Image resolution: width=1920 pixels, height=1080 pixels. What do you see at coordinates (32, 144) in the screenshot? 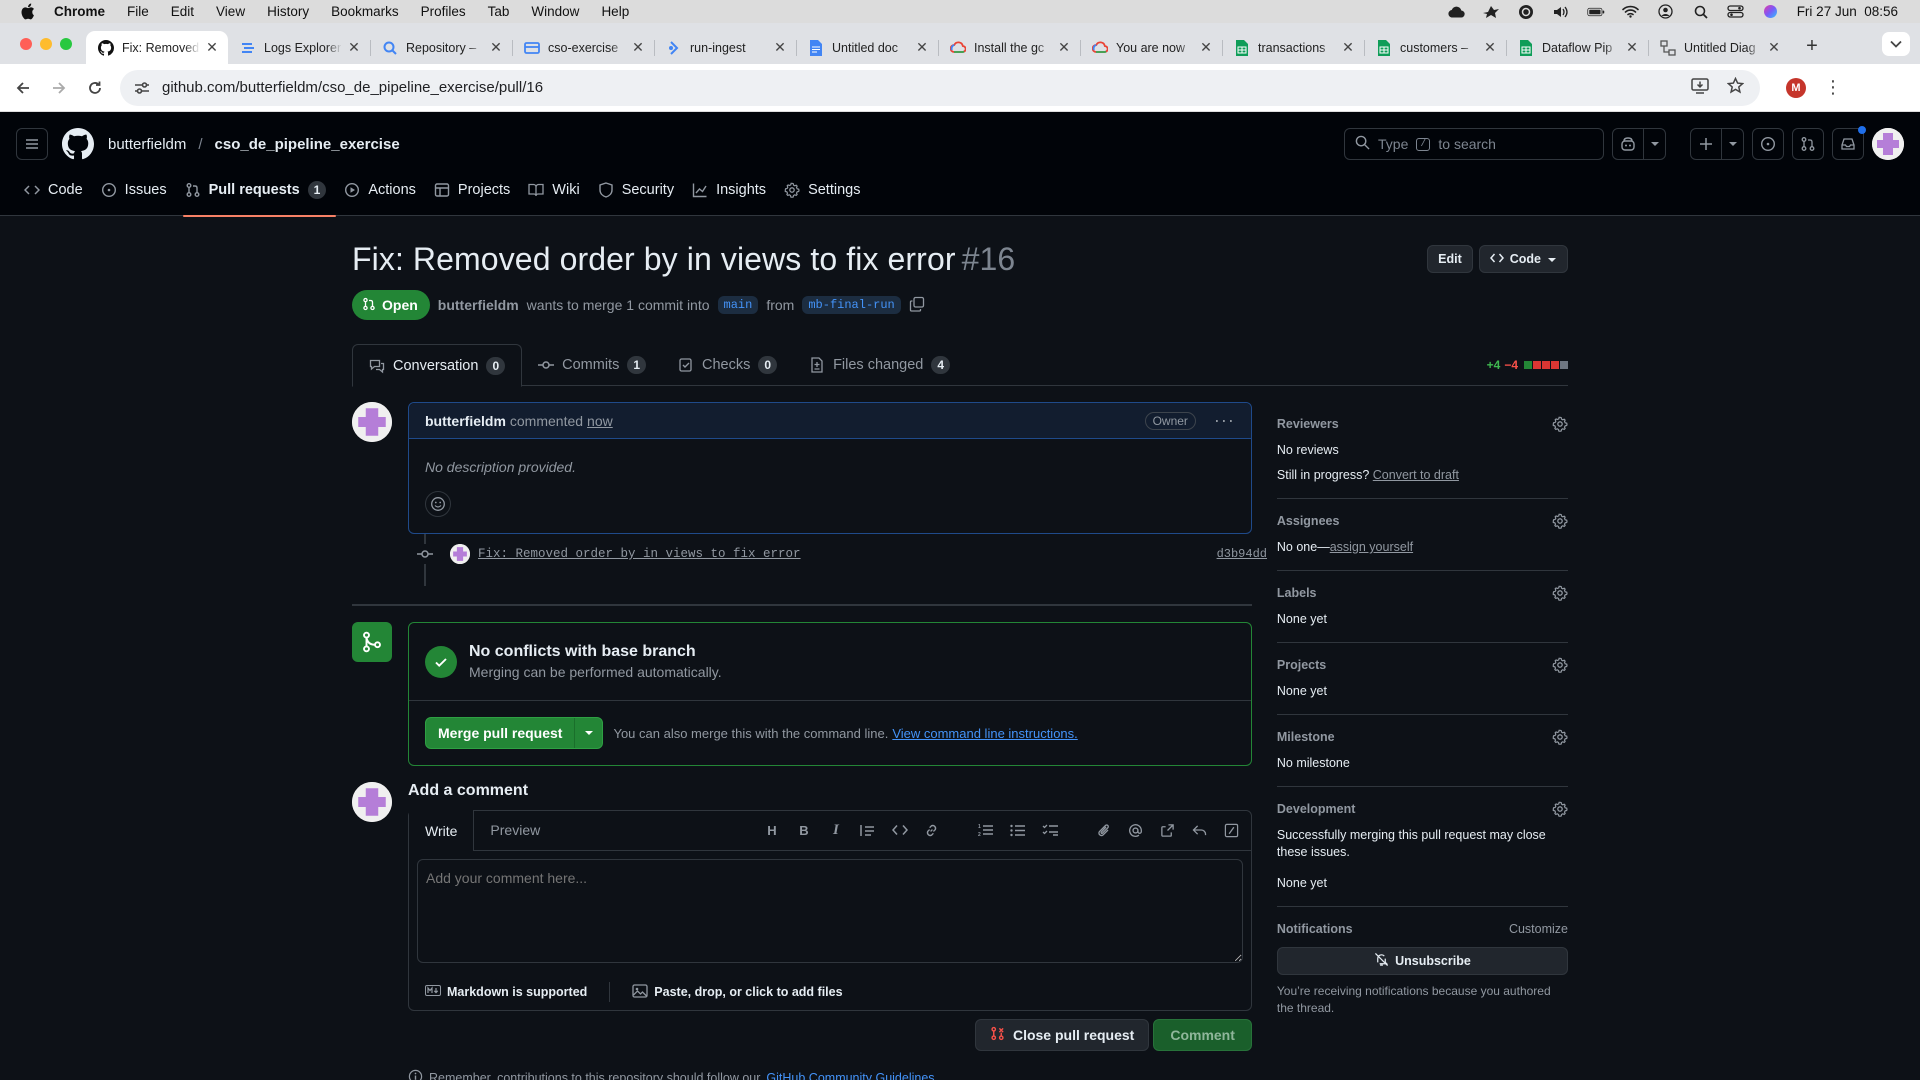
I see `hamburger-menu-icon` at bounding box center [32, 144].